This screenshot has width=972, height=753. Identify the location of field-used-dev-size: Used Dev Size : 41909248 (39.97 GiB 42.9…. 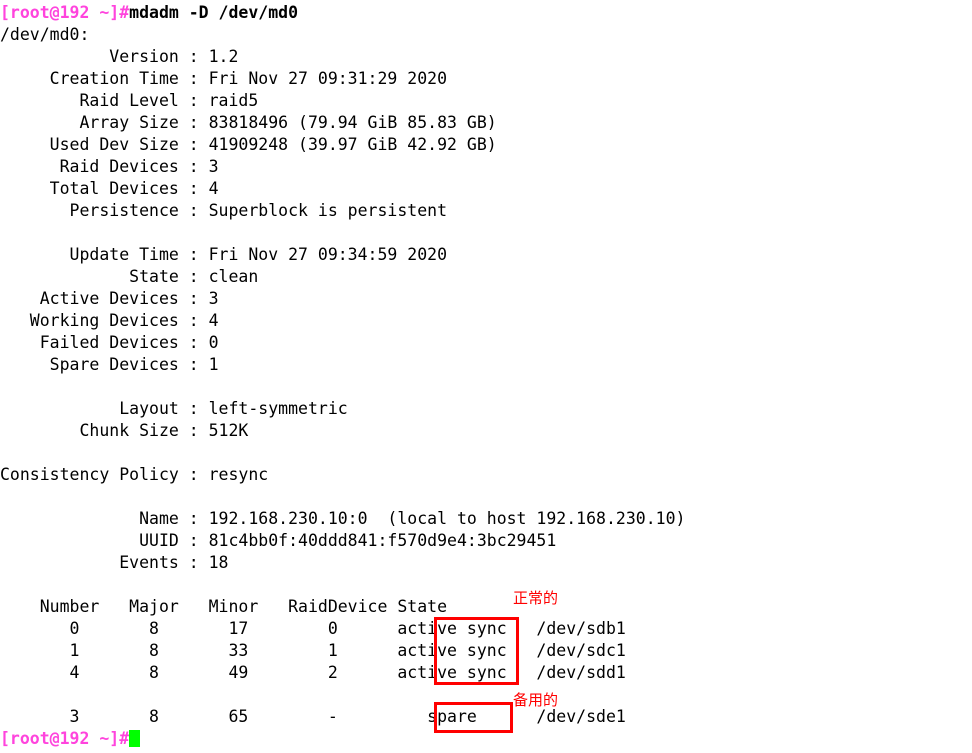
(248, 144).